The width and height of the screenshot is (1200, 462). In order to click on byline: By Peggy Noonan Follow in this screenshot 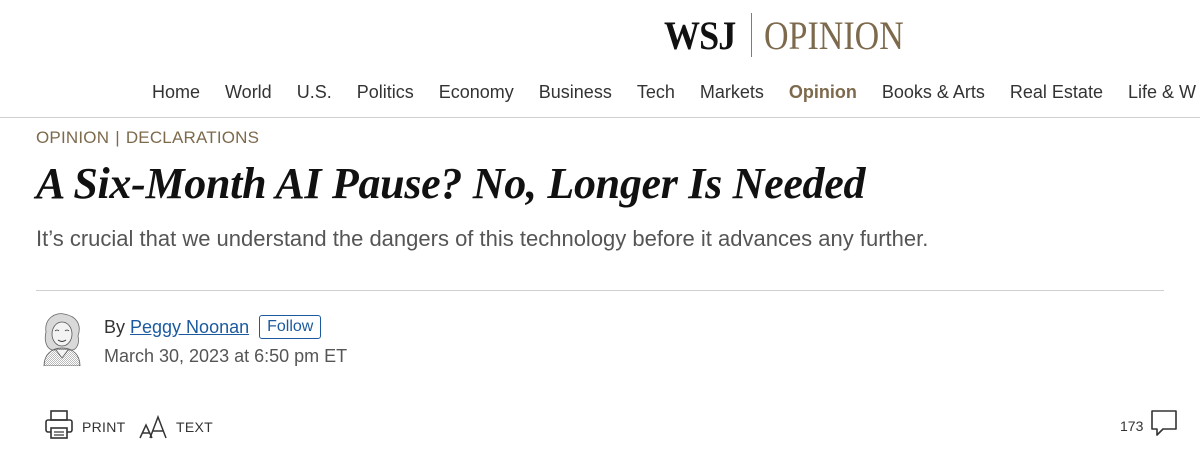, I will do `click(213, 327)`.